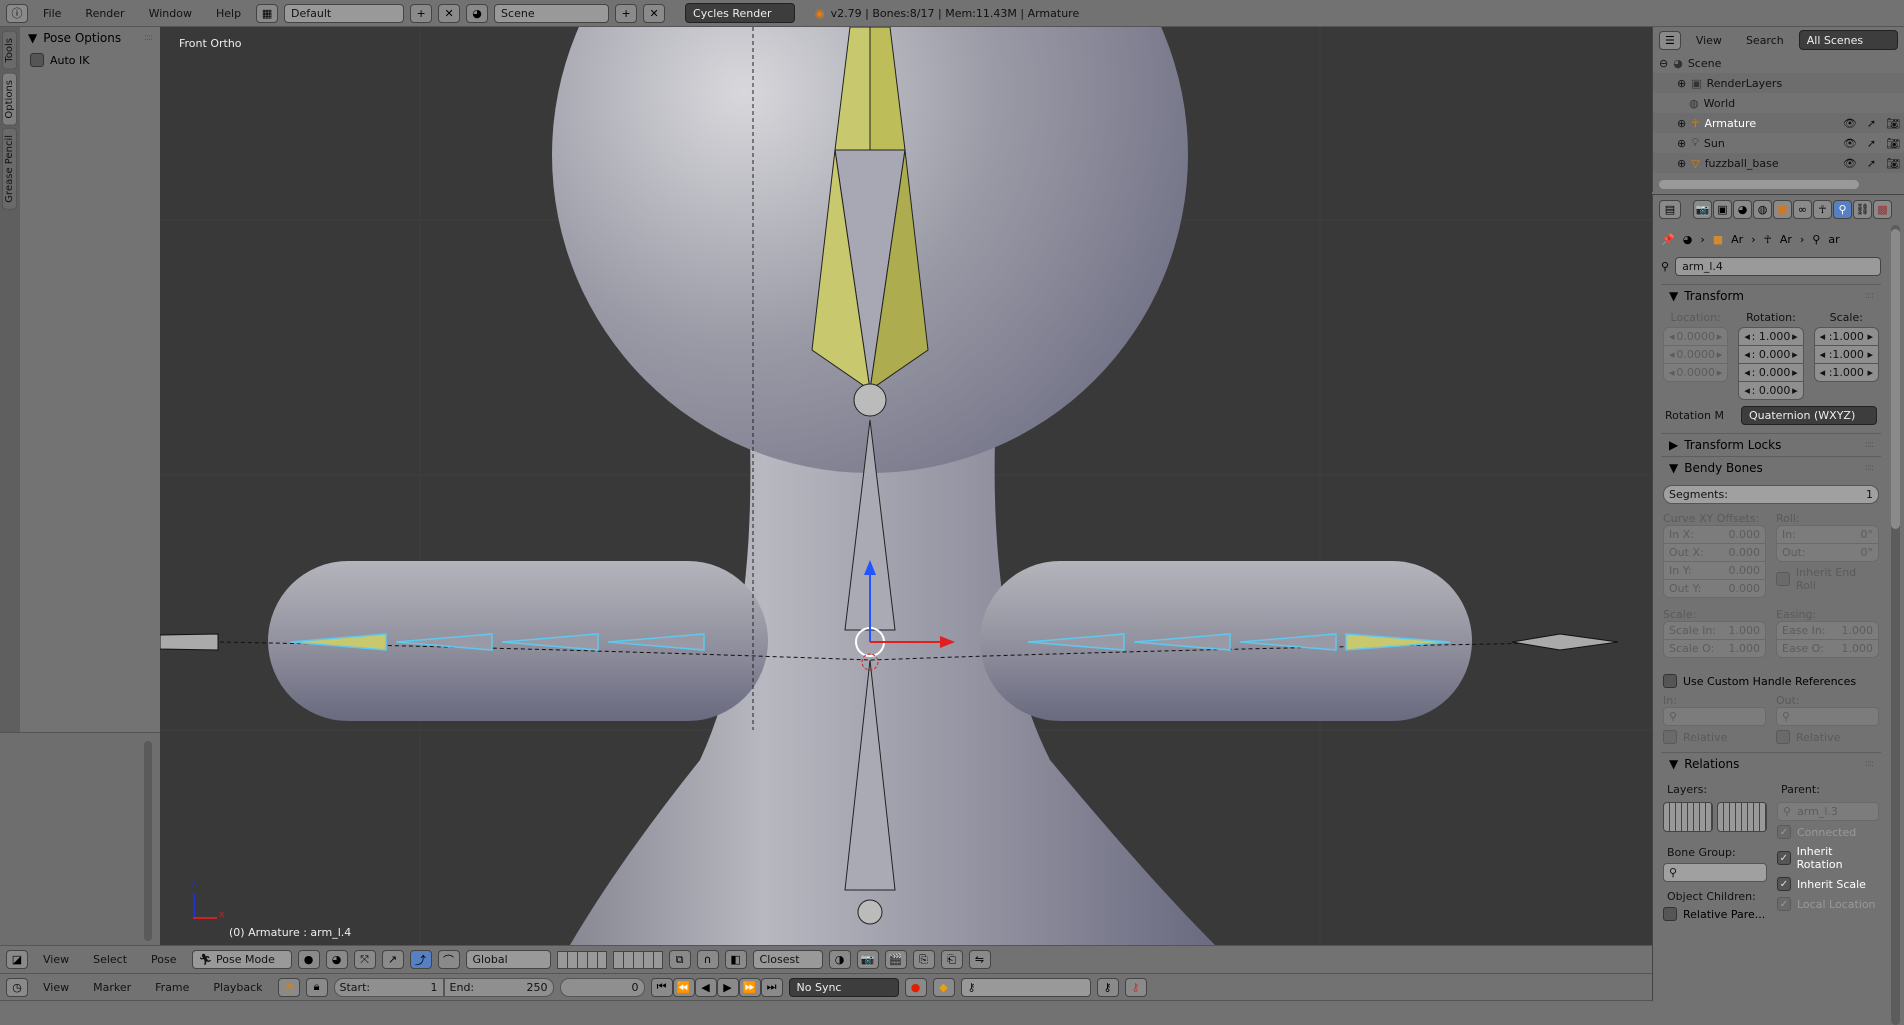 The height and width of the screenshot is (1025, 1904). Describe the element at coordinates (336, 959) in the screenshot. I see `pivot-icon: ◕` at that location.